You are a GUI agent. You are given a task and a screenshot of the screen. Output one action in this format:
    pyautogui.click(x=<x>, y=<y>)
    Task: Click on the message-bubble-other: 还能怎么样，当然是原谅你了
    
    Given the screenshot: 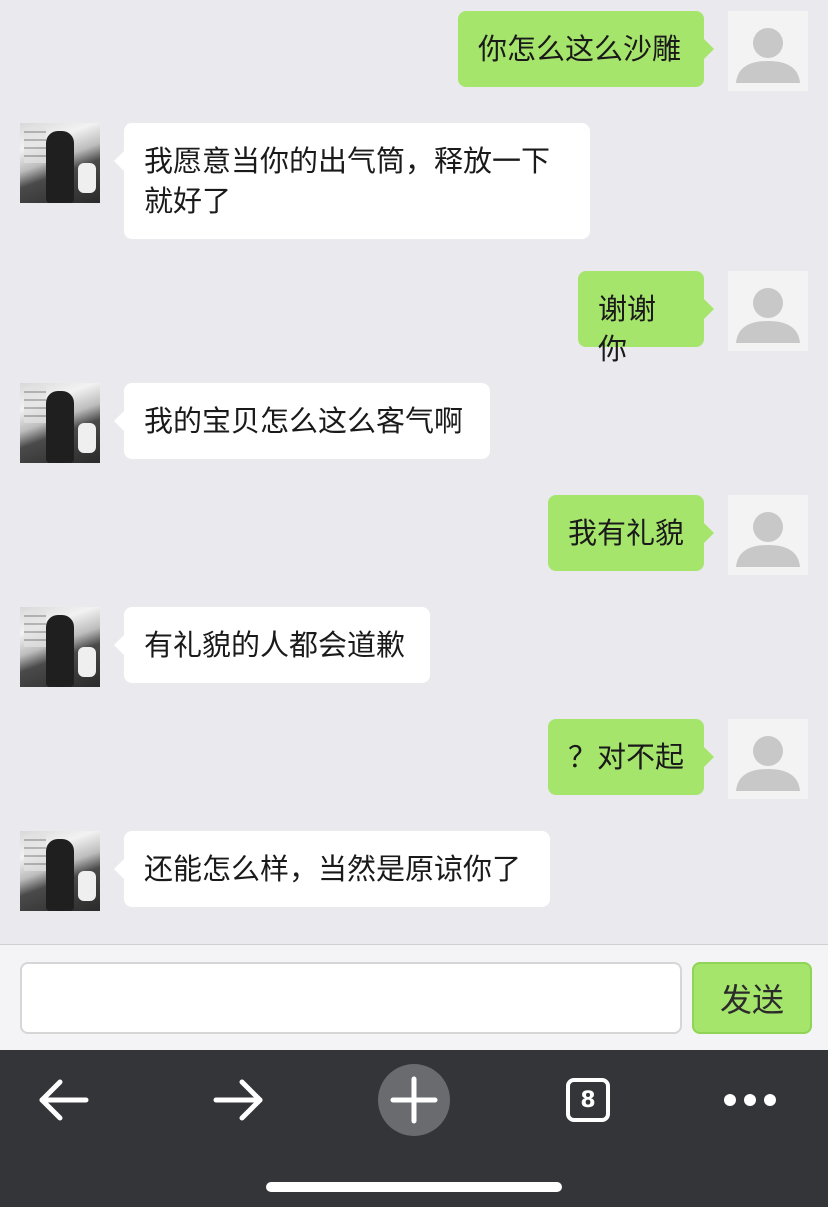 What is the action you would take?
    pyautogui.click(x=332, y=869)
    